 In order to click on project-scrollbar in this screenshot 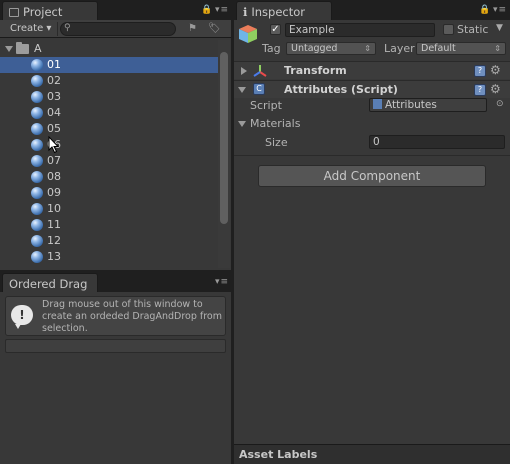, I will do `click(224, 154)`.